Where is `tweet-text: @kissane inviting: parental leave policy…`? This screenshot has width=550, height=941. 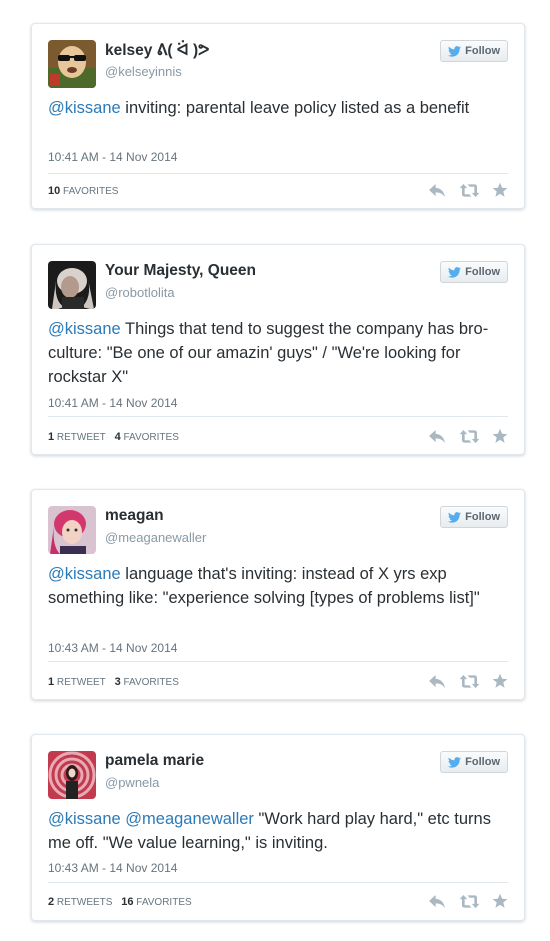
tweet-text: @kissane inviting: parental leave policy… is located at coordinates (278, 108).